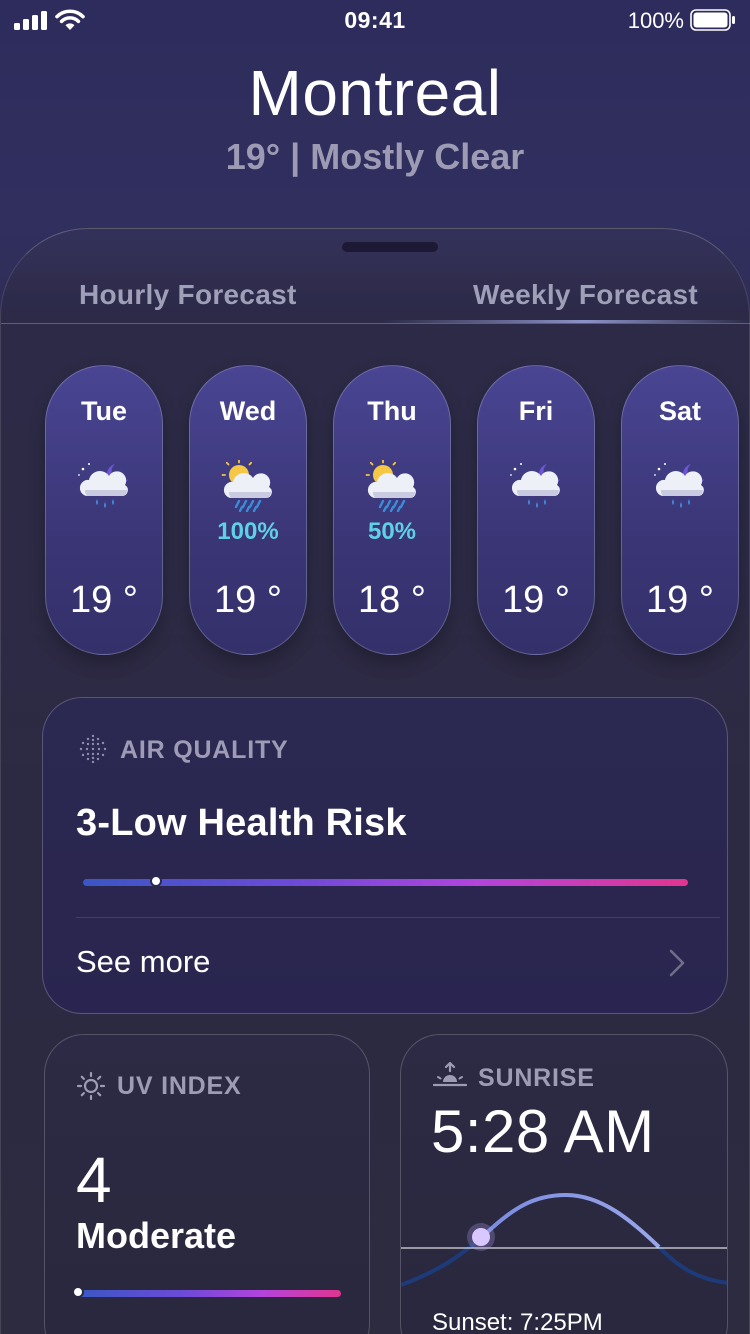 The height and width of the screenshot is (1334, 750). Describe the element at coordinates (375, 156) in the screenshot. I see `current-conditions: 19° | Mostly Clear` at that location.